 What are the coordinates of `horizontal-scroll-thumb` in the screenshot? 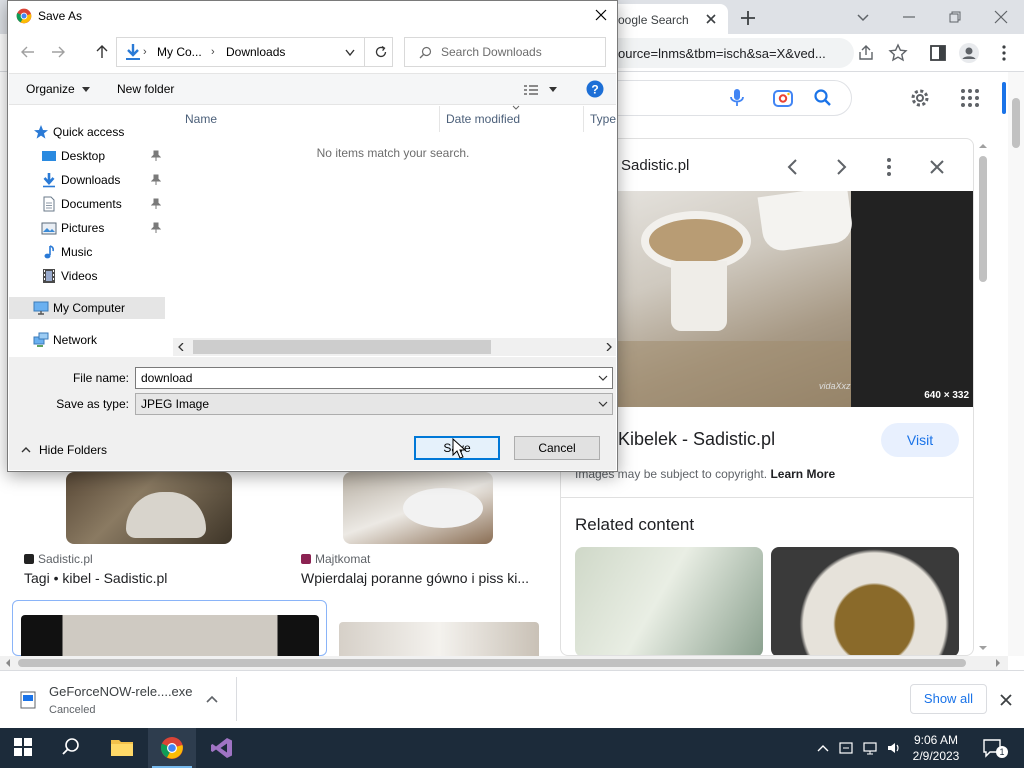 It's located at (492, 663).